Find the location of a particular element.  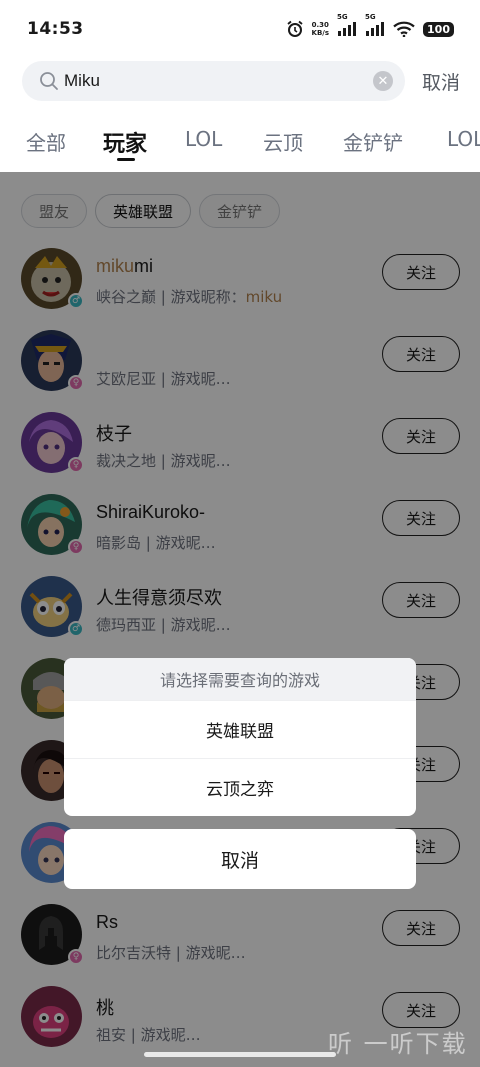

status-time: 14:53 is located at coordinates (55, 29).